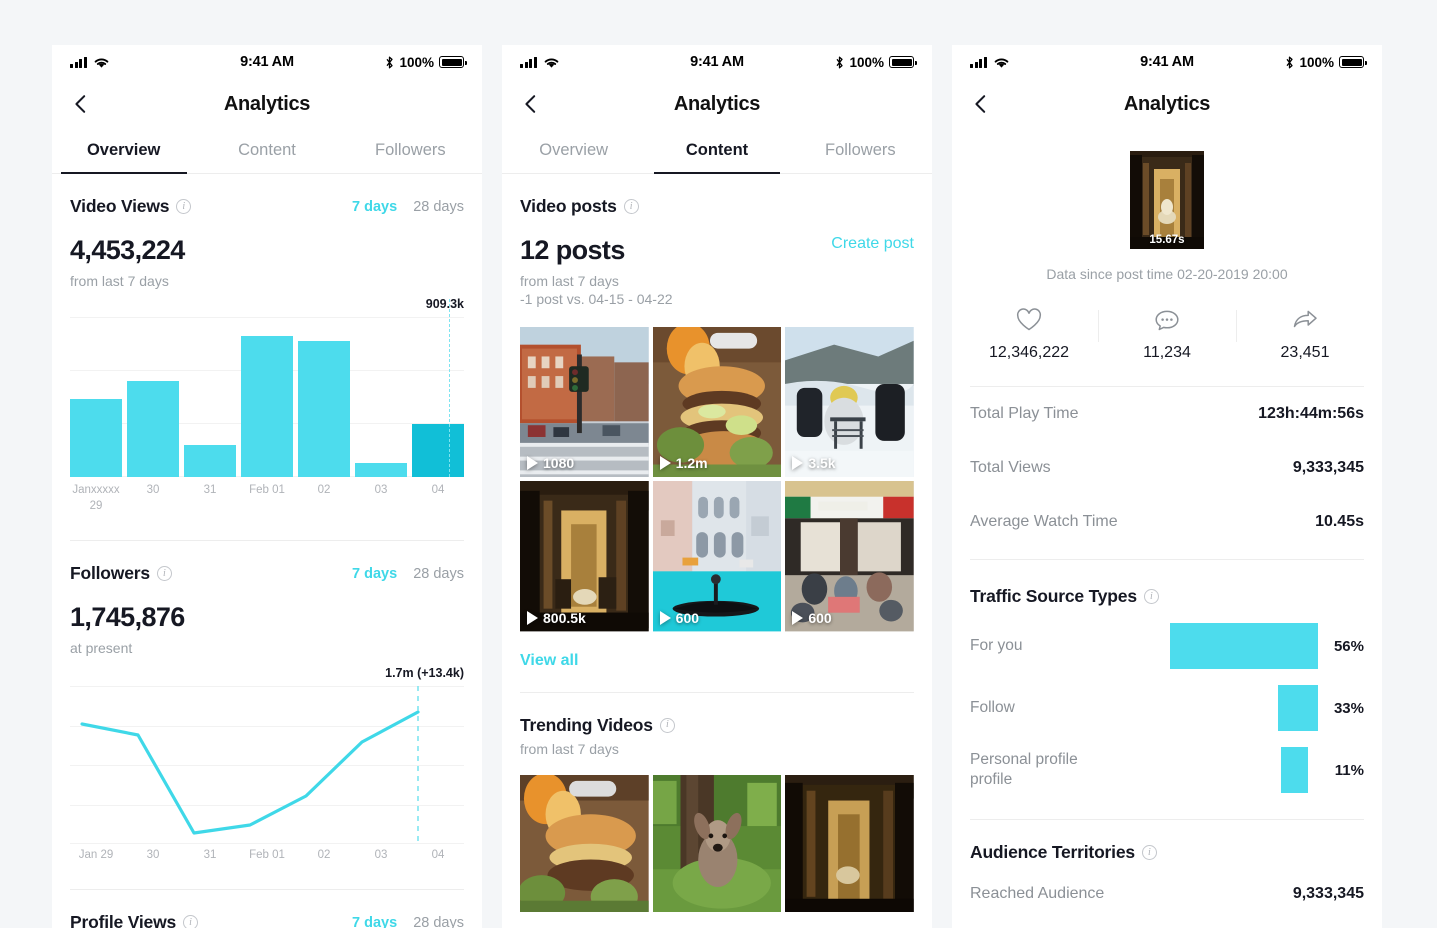 The image size is (1437, 928). Describe the element at coordinates (572, 250) in the screenshot. I see `video-posts-value: 12 posts` at that location.